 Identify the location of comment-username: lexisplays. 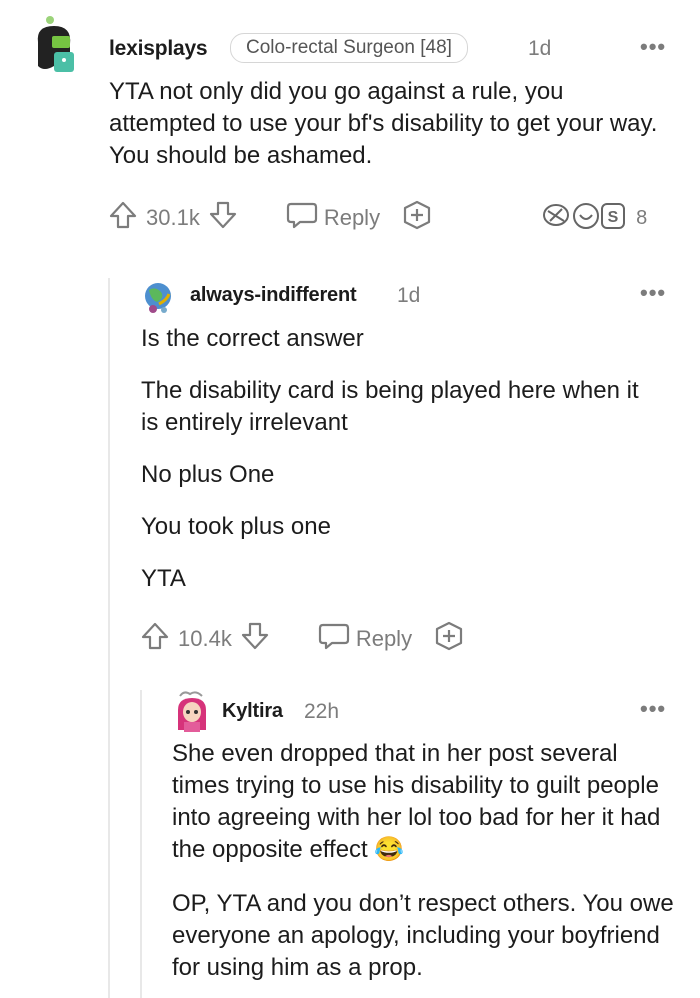
(158, 49).